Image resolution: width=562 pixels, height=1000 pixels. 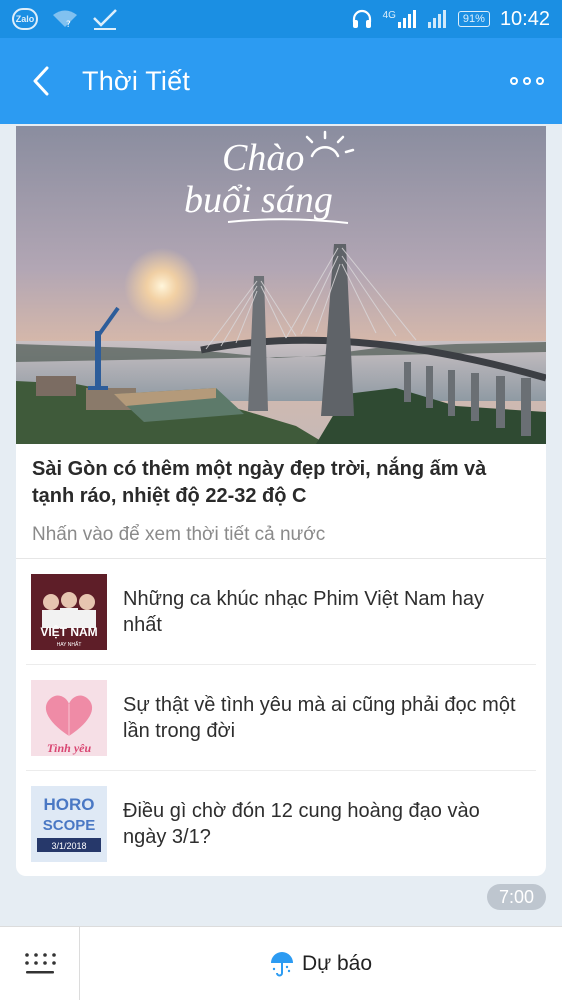 I want to click on svg-text: HORO, so click(x=69, y=804).